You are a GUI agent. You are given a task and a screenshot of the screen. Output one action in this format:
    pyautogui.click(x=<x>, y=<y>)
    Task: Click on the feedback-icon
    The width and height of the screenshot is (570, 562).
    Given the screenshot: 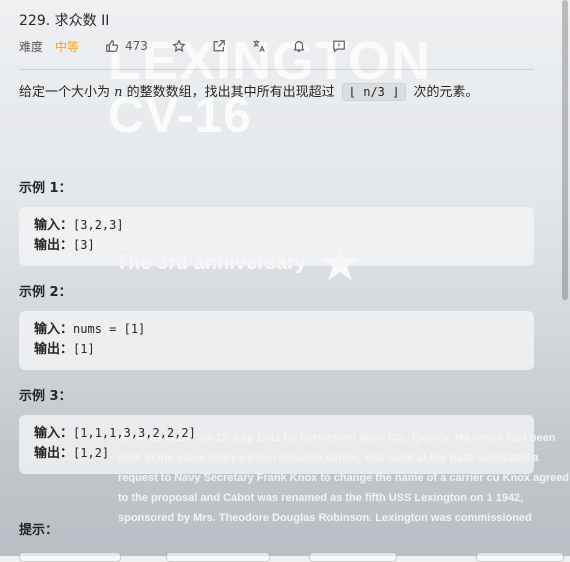 What is the action you would take?
    pyautogui.click(x=339, y=46)
    